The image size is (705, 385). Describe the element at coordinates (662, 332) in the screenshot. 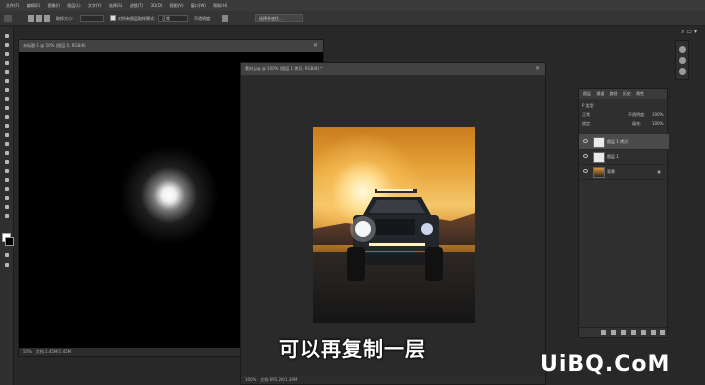

I see `delete-layer-icon` at that location.